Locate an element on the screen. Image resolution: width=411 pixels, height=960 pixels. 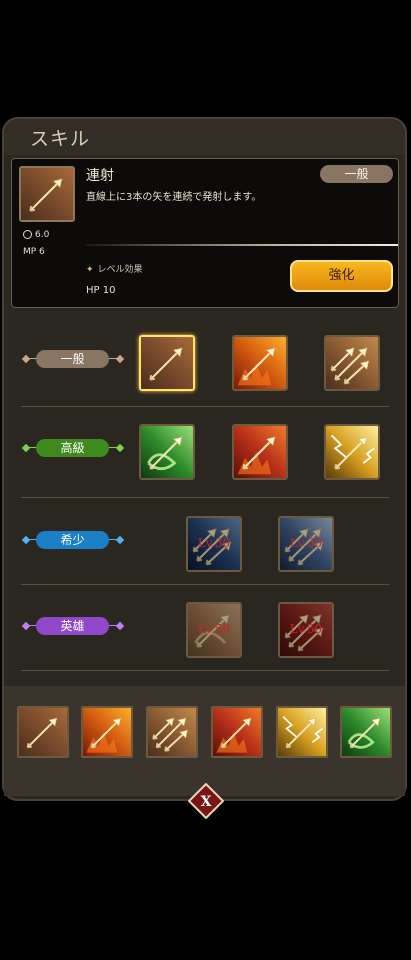
tier-label-row: 希少 is located at coordinates (73, 540).